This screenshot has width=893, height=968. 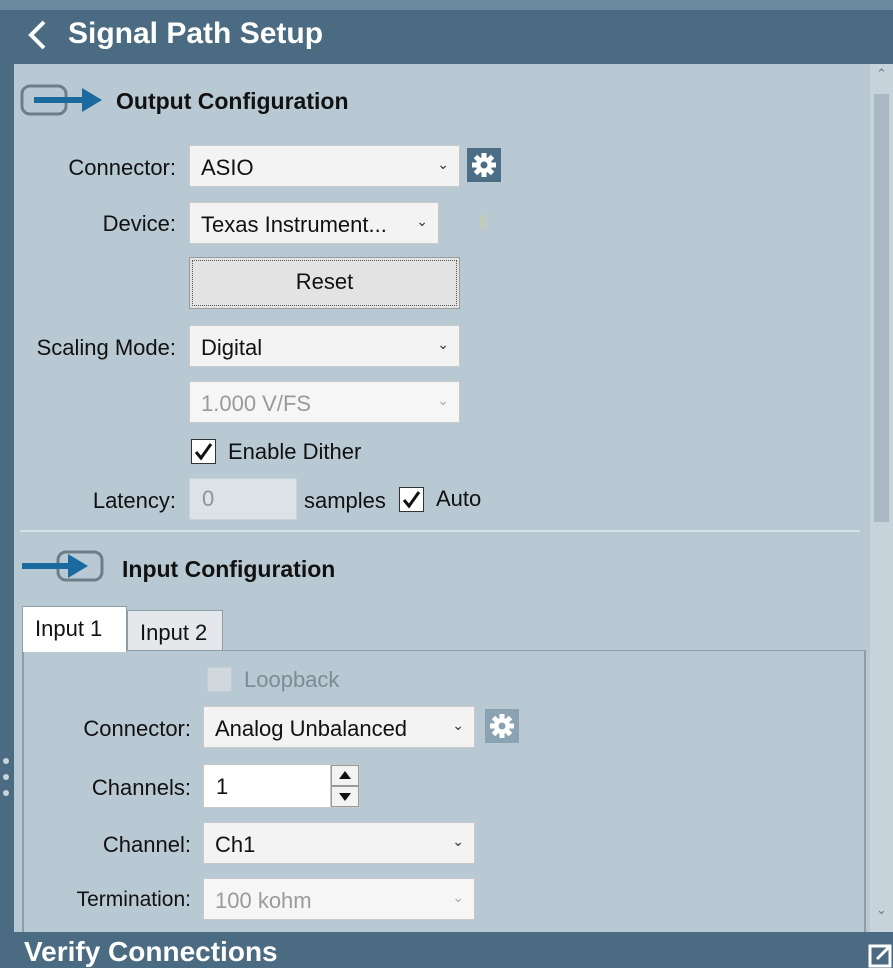 What do you see at coordinates (232, 347) in the screenshot?
I see `scaling-mode-value: Digital` at bounding box center [232, 347].